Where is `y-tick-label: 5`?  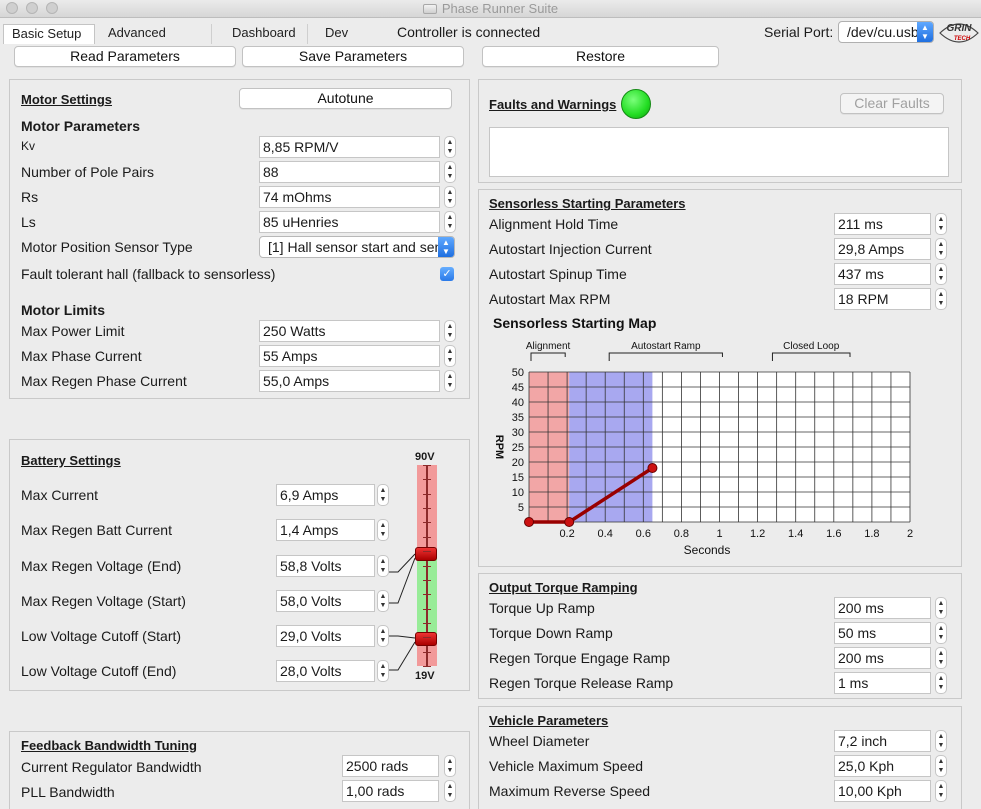 y-tick-label: 5 is located at coordinates (521, 508).